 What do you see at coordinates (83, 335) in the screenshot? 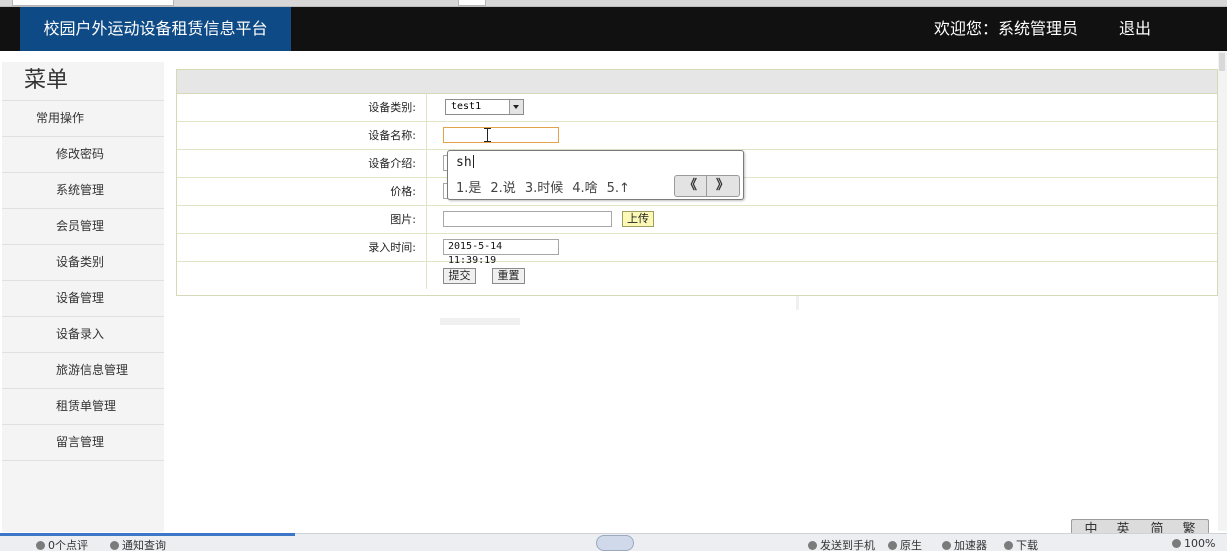
I see `sidebar-item-equipment-entry: 设备录入` at bounding box center [83, 335].